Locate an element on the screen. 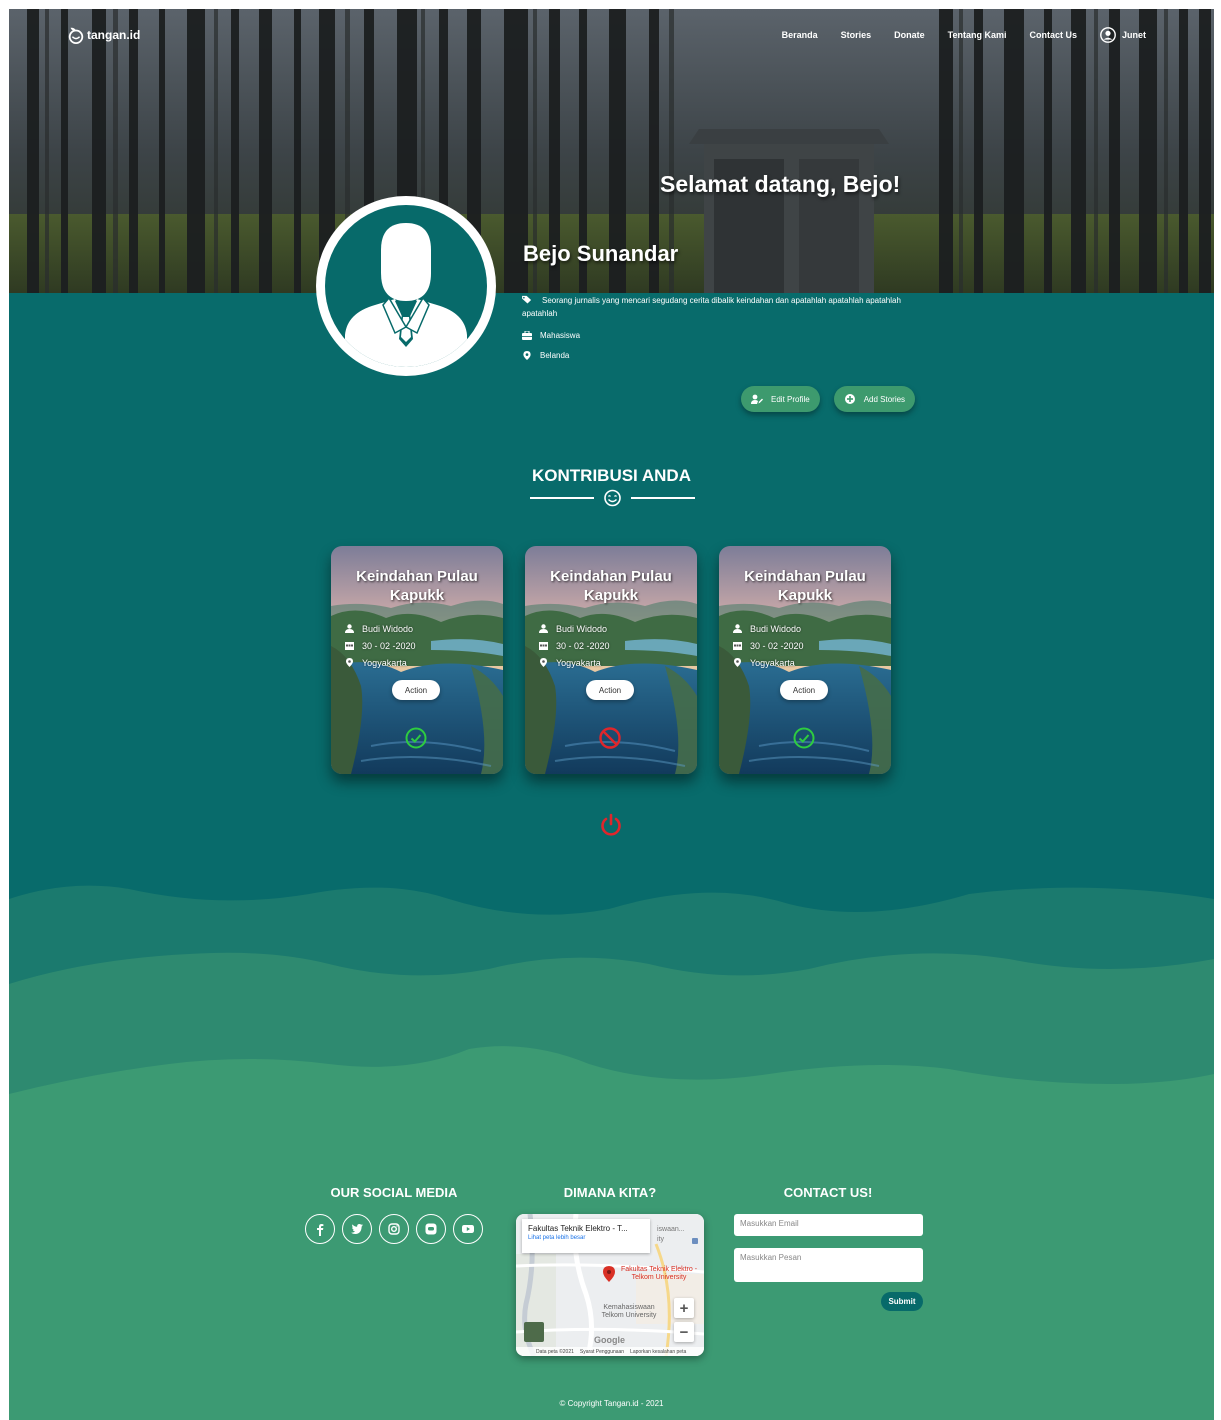 This screenshot has height=1420, width=1221. plus-circle-icon is located at coordinates (849, 399).